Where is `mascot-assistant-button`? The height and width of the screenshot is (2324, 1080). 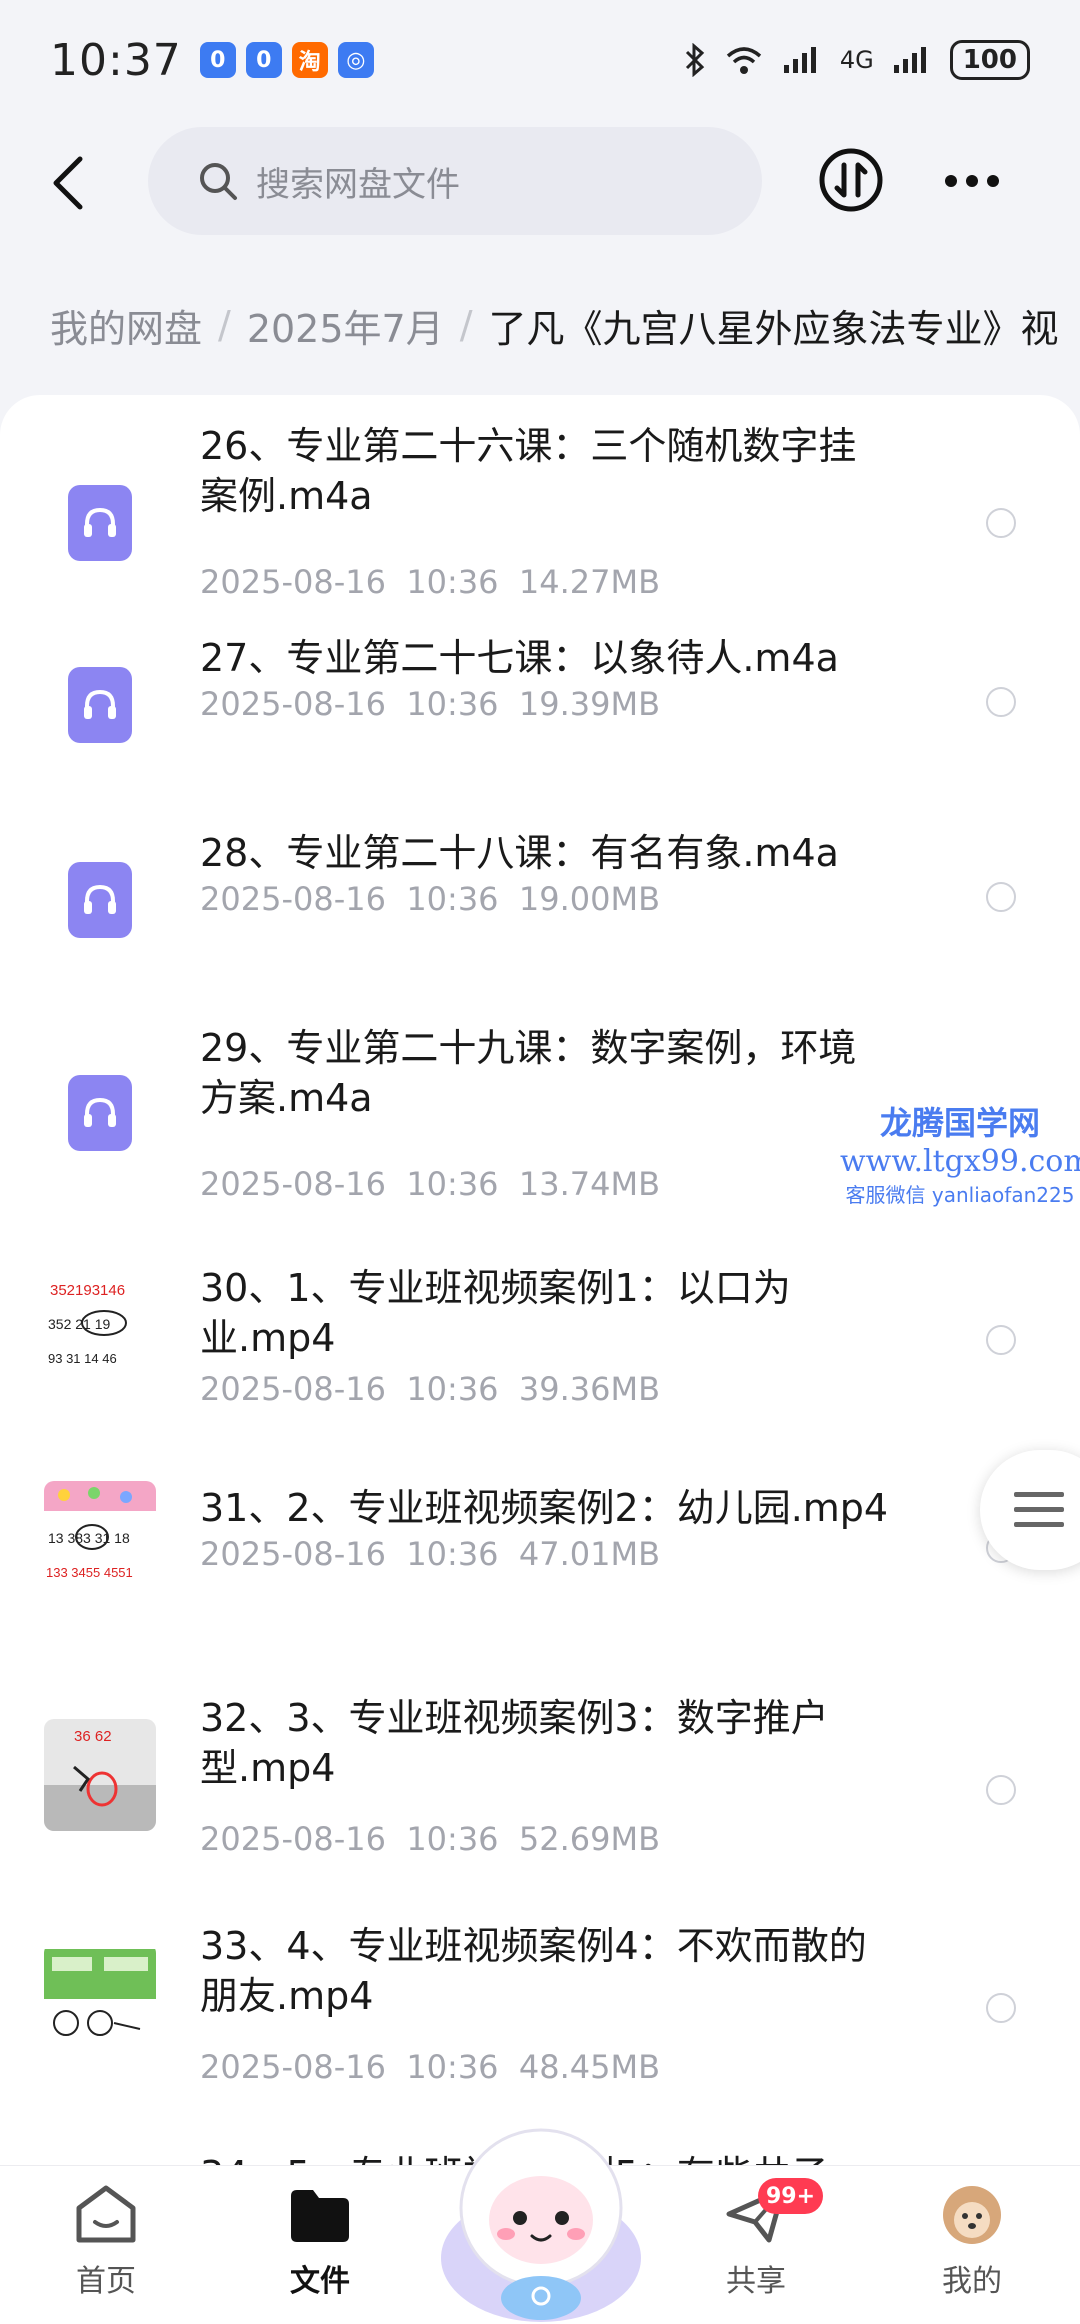 mascot-assistant-button is located at coordinates (541, 2216).